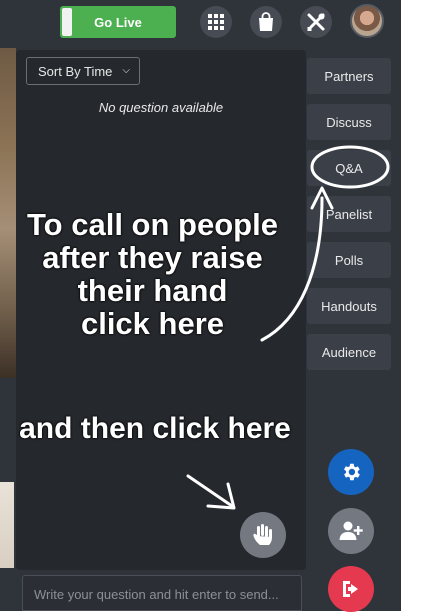 The height and width of the screenshot is (612, 437). I want to click on annotation-text-2: and then click here, so click(155, 428).